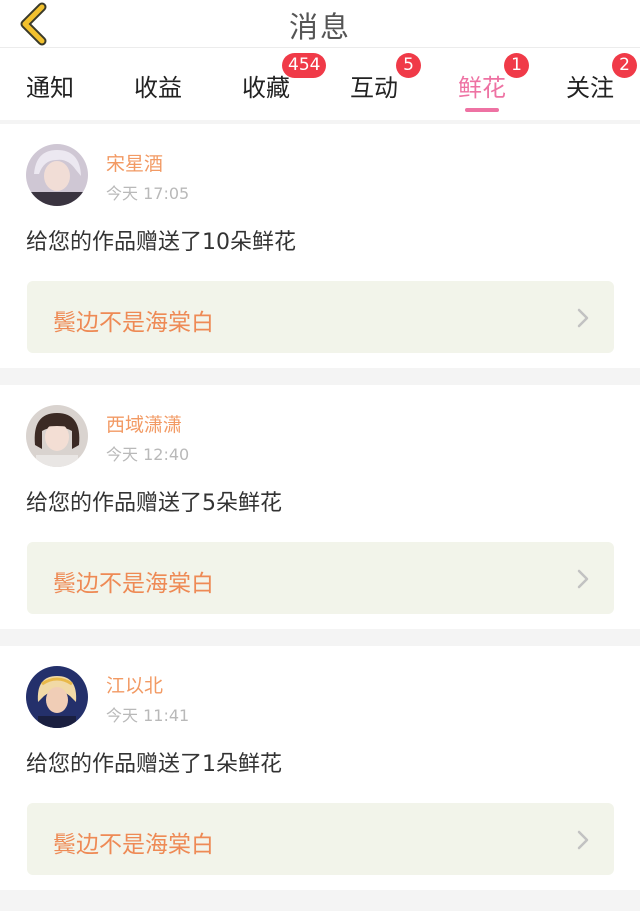 This screenshot has height=911, width=640. Describe the element at coordinates (148, 454) in the screenshot. I see `timestamp: 今天 12:40` at that location.